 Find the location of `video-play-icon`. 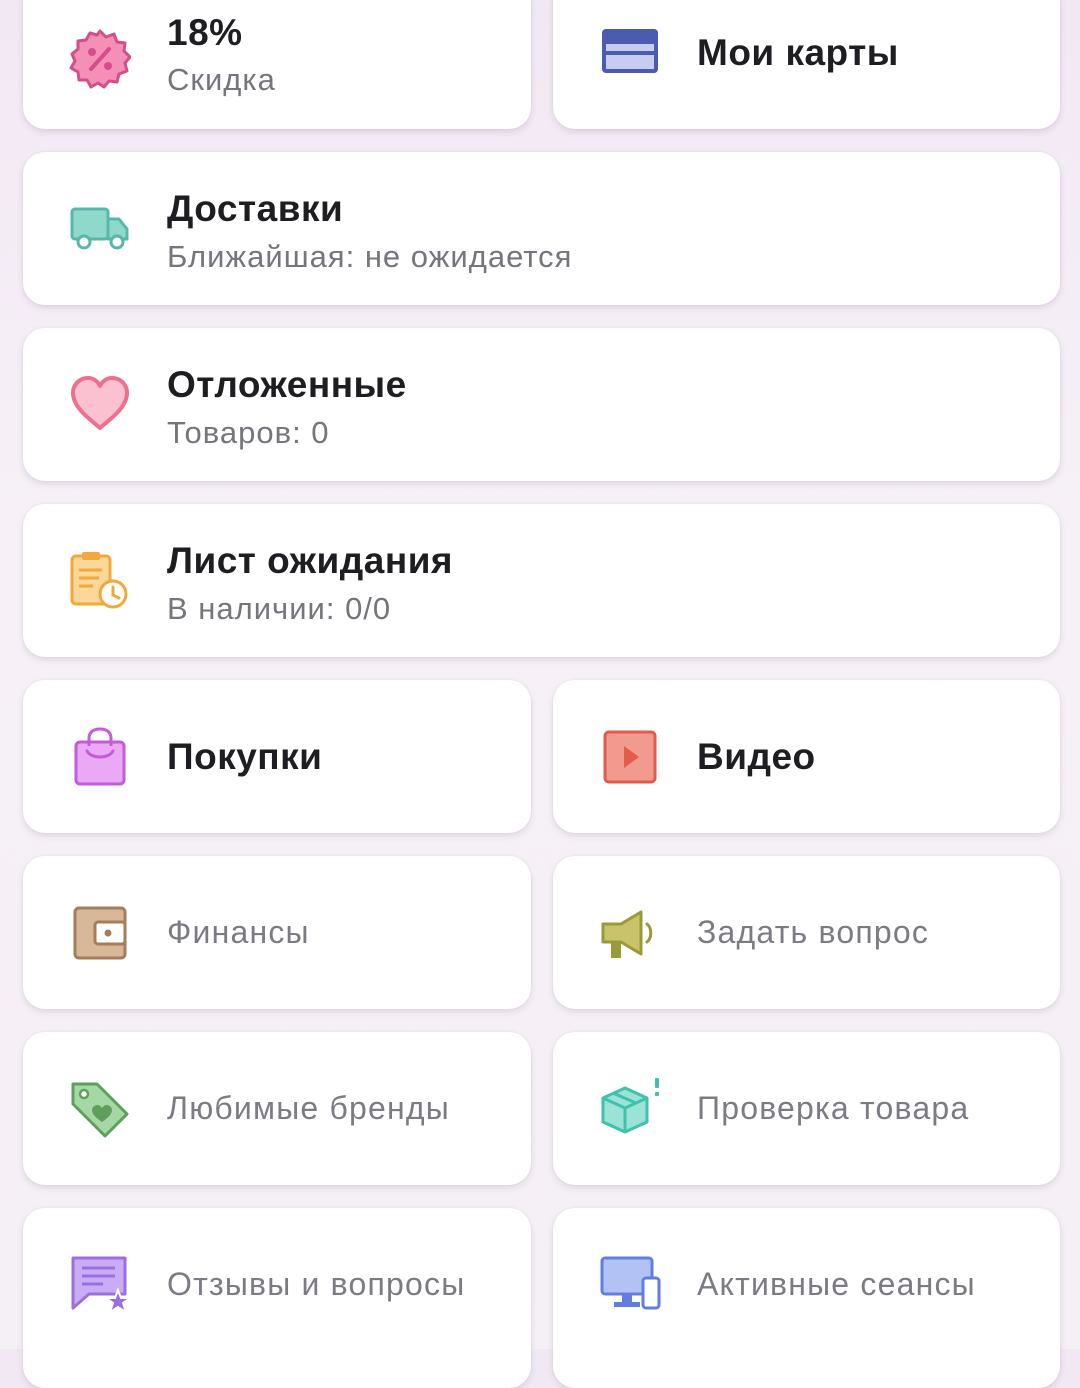

video-play-icon is located at coordinates (630, 757).